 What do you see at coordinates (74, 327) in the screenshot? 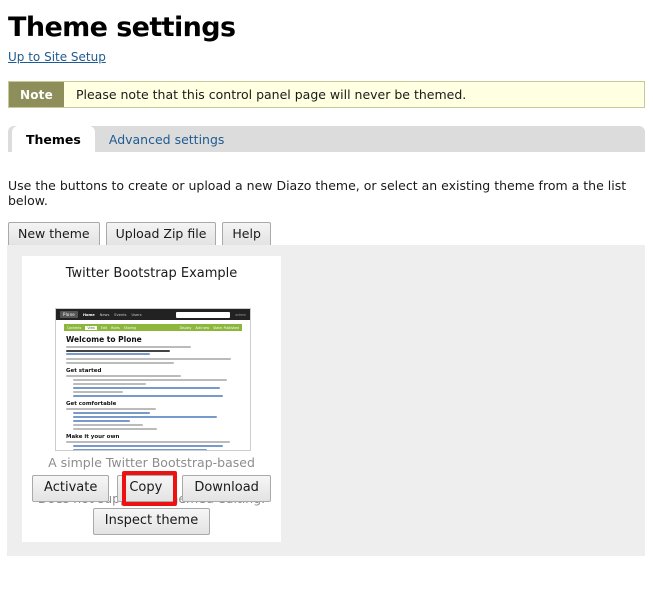
I see `preview-content-tab-contents: Contents` at bounding box center [74, 327].